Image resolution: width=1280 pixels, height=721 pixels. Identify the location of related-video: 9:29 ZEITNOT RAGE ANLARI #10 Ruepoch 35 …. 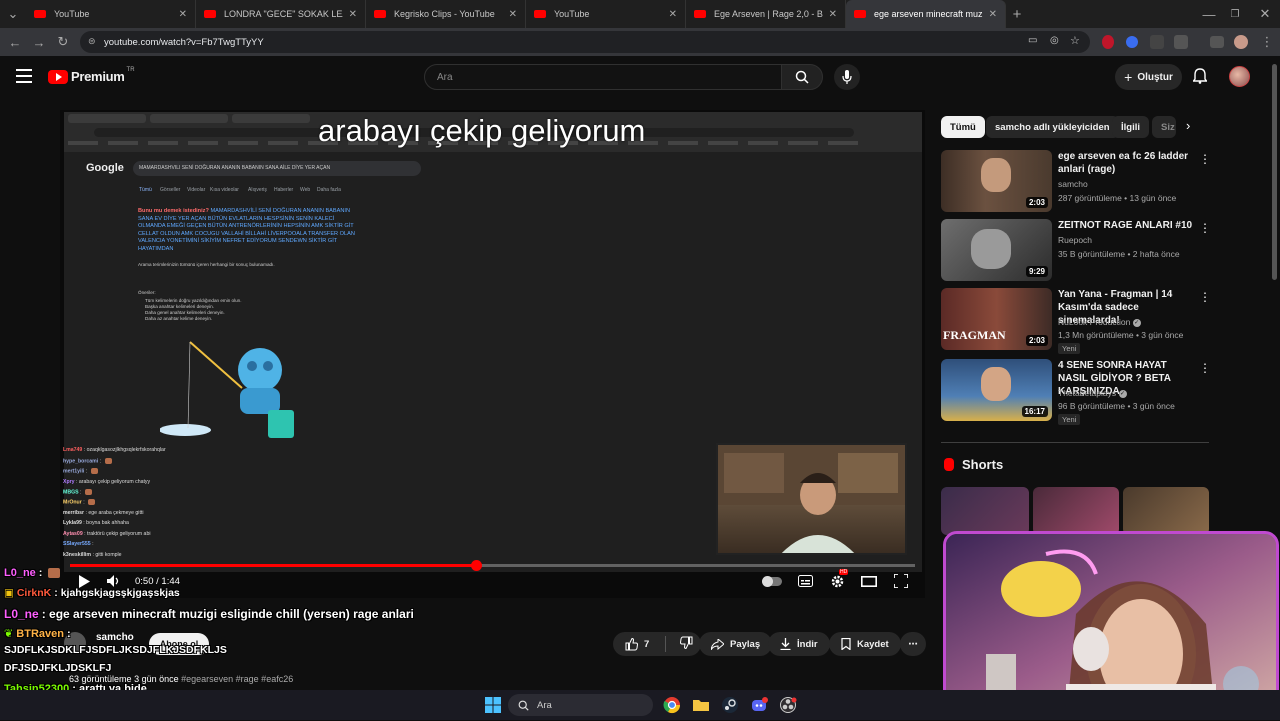
(1076, 251).